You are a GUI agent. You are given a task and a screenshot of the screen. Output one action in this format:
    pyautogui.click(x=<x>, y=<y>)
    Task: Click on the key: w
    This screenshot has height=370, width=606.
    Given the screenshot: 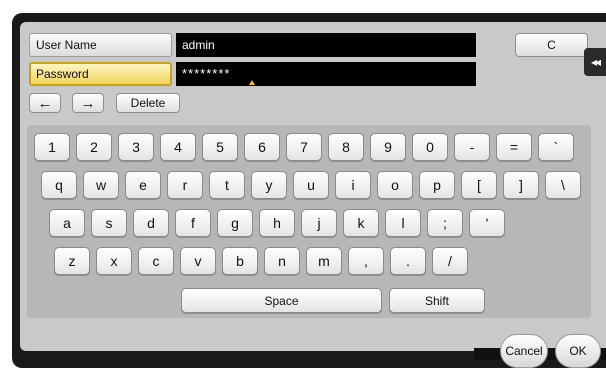 What is the action you would take?
    pyautogui.click(x=101, y=185)
    